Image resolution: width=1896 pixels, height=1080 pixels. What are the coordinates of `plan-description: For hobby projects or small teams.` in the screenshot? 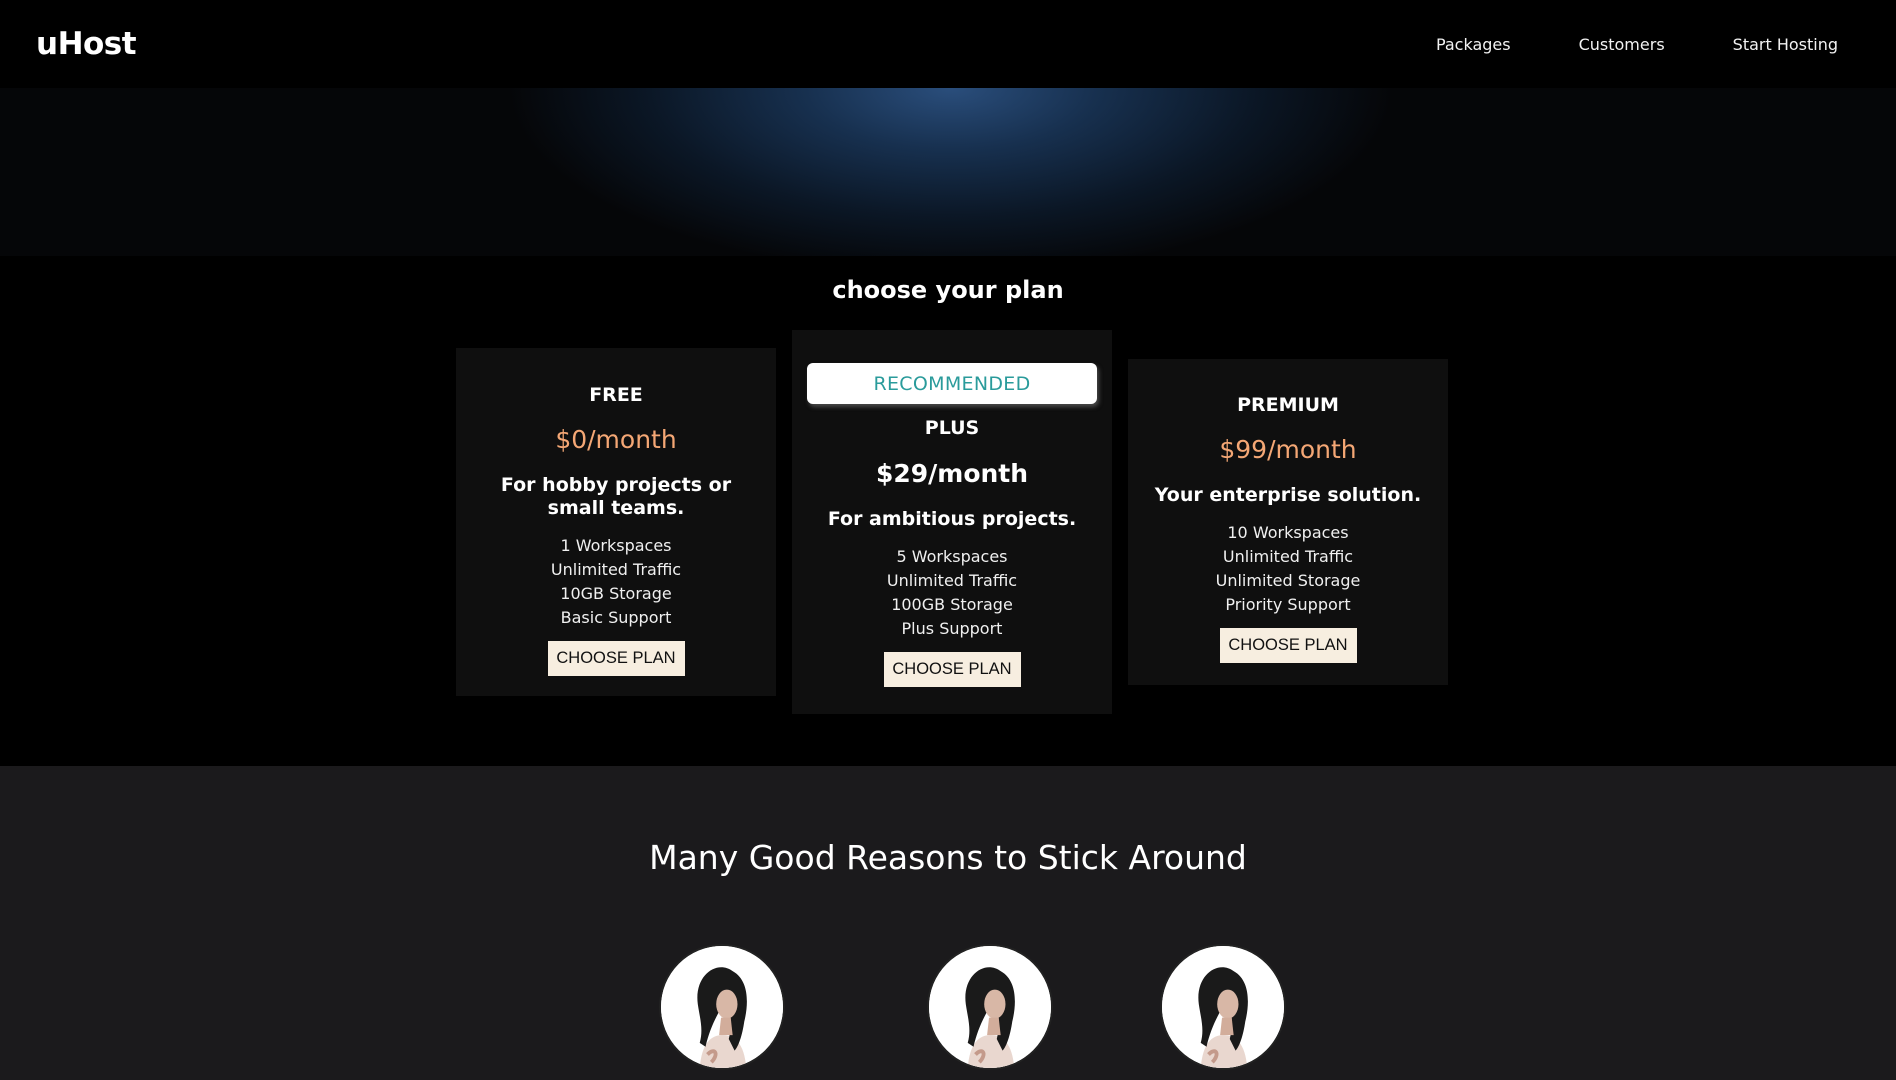 It's located at (616, 496).